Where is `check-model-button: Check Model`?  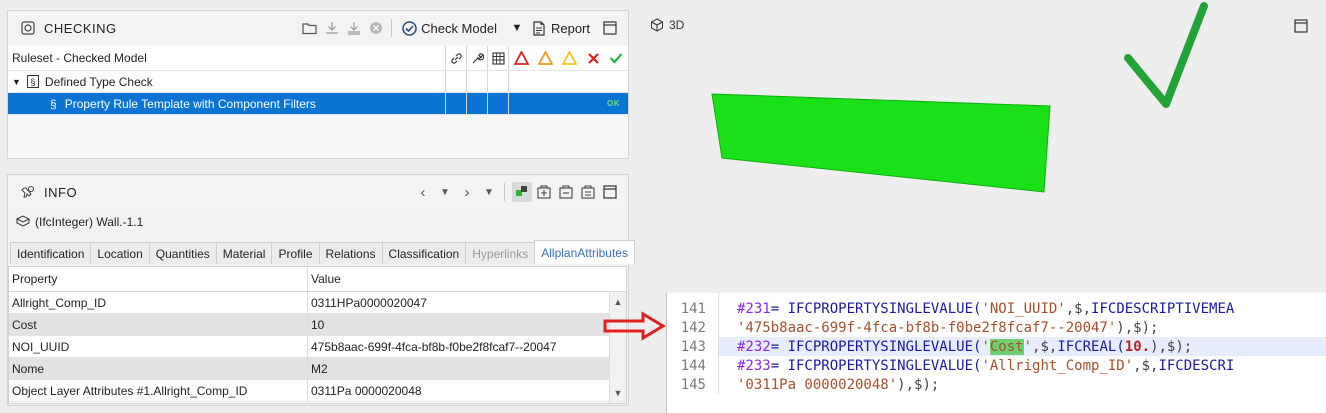 check-model-button: Check Model is located at coordinates (459, 28).